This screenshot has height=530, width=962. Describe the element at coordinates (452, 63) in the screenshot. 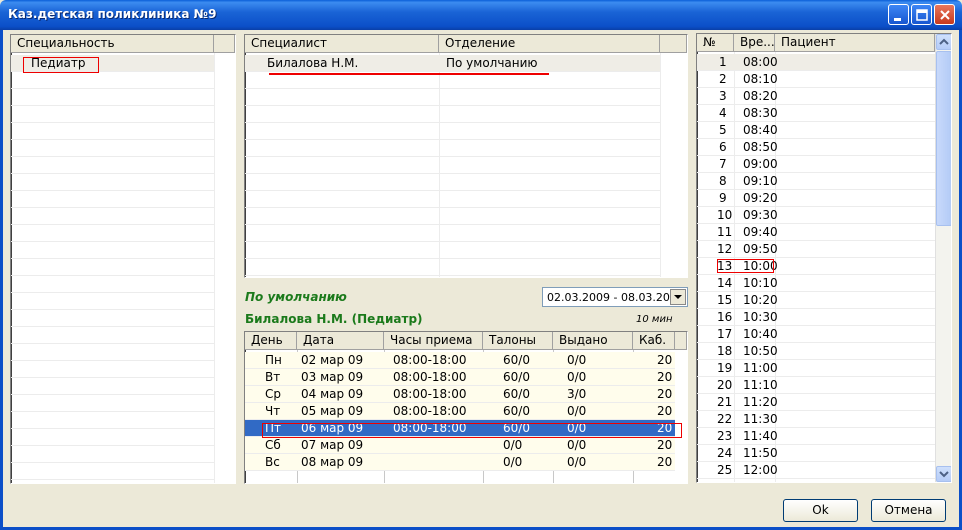

I see `specialist-row: Билалова Н.М. По умолчанию` at that location.